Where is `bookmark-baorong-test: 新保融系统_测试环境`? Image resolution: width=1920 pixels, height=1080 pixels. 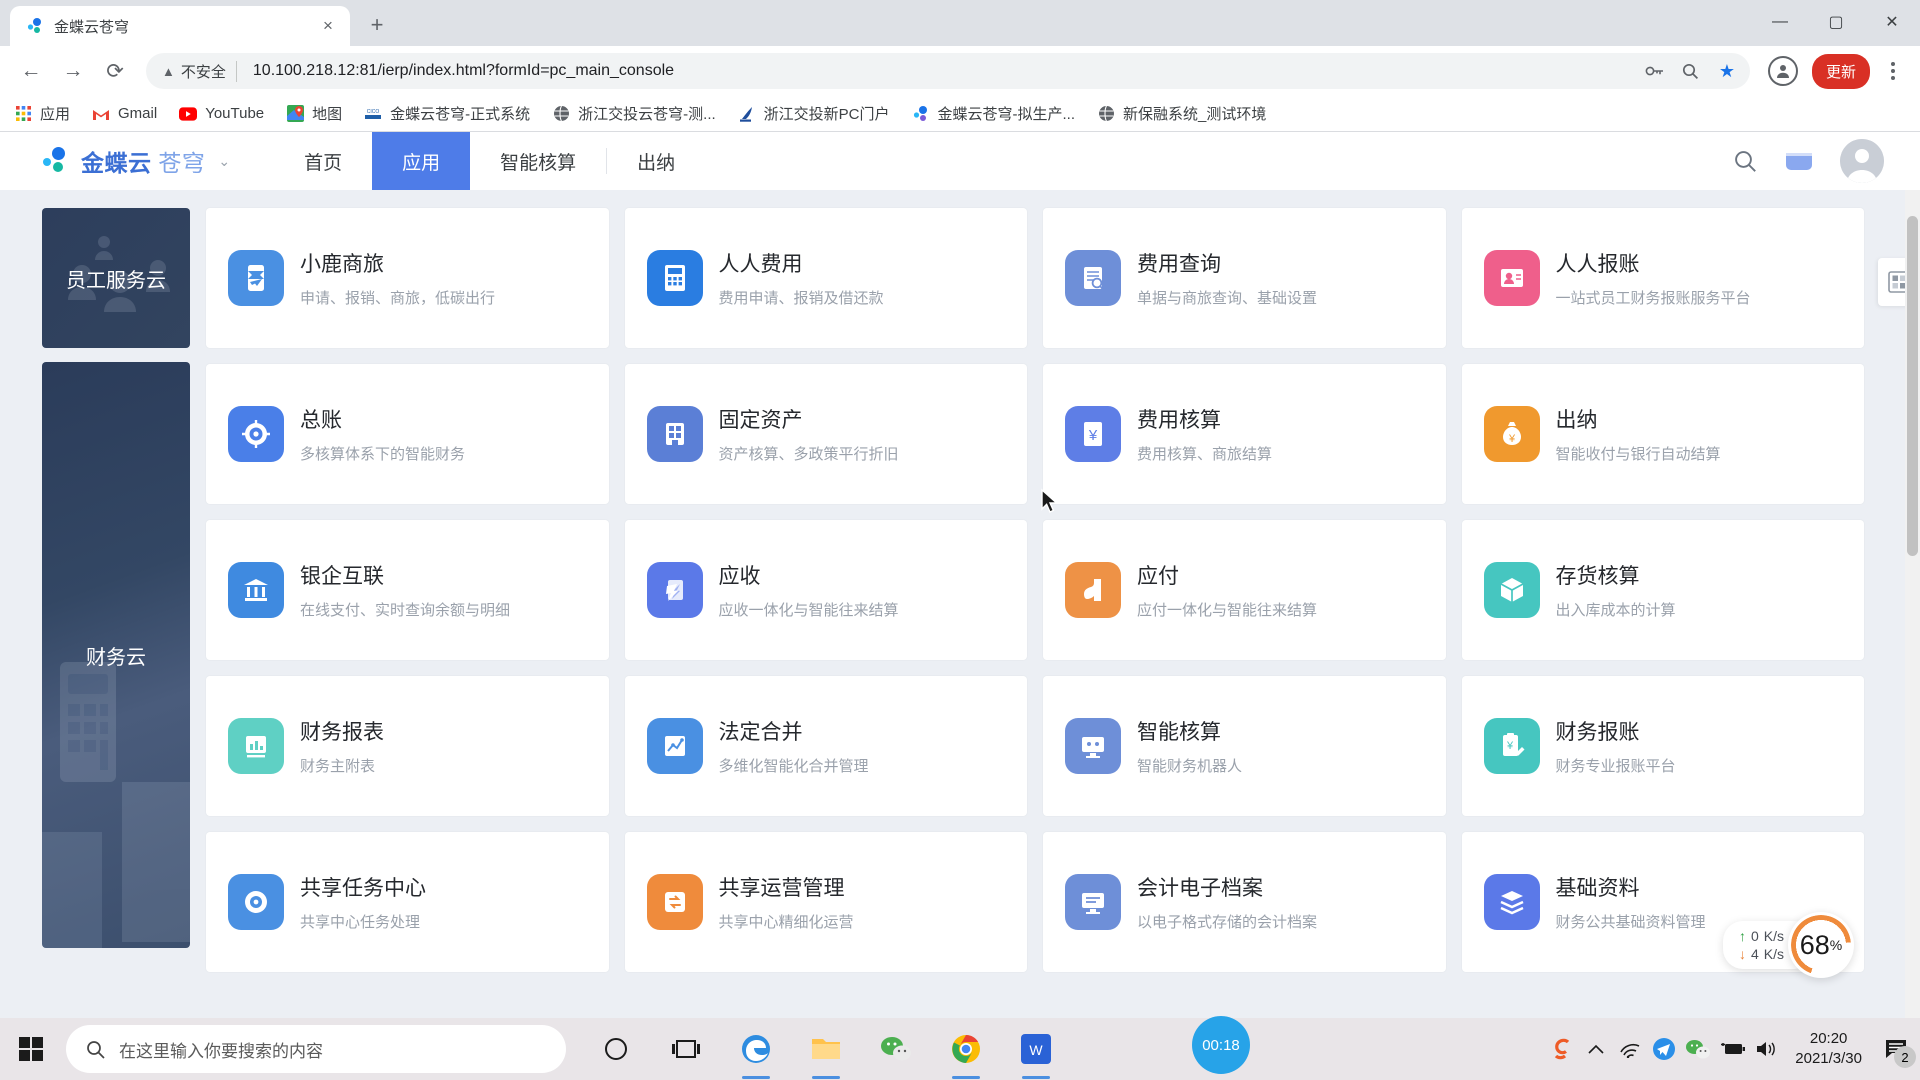
bookmark-baorong-test: 新保融系统_测试环境 is located at coordinates (1181, 113).